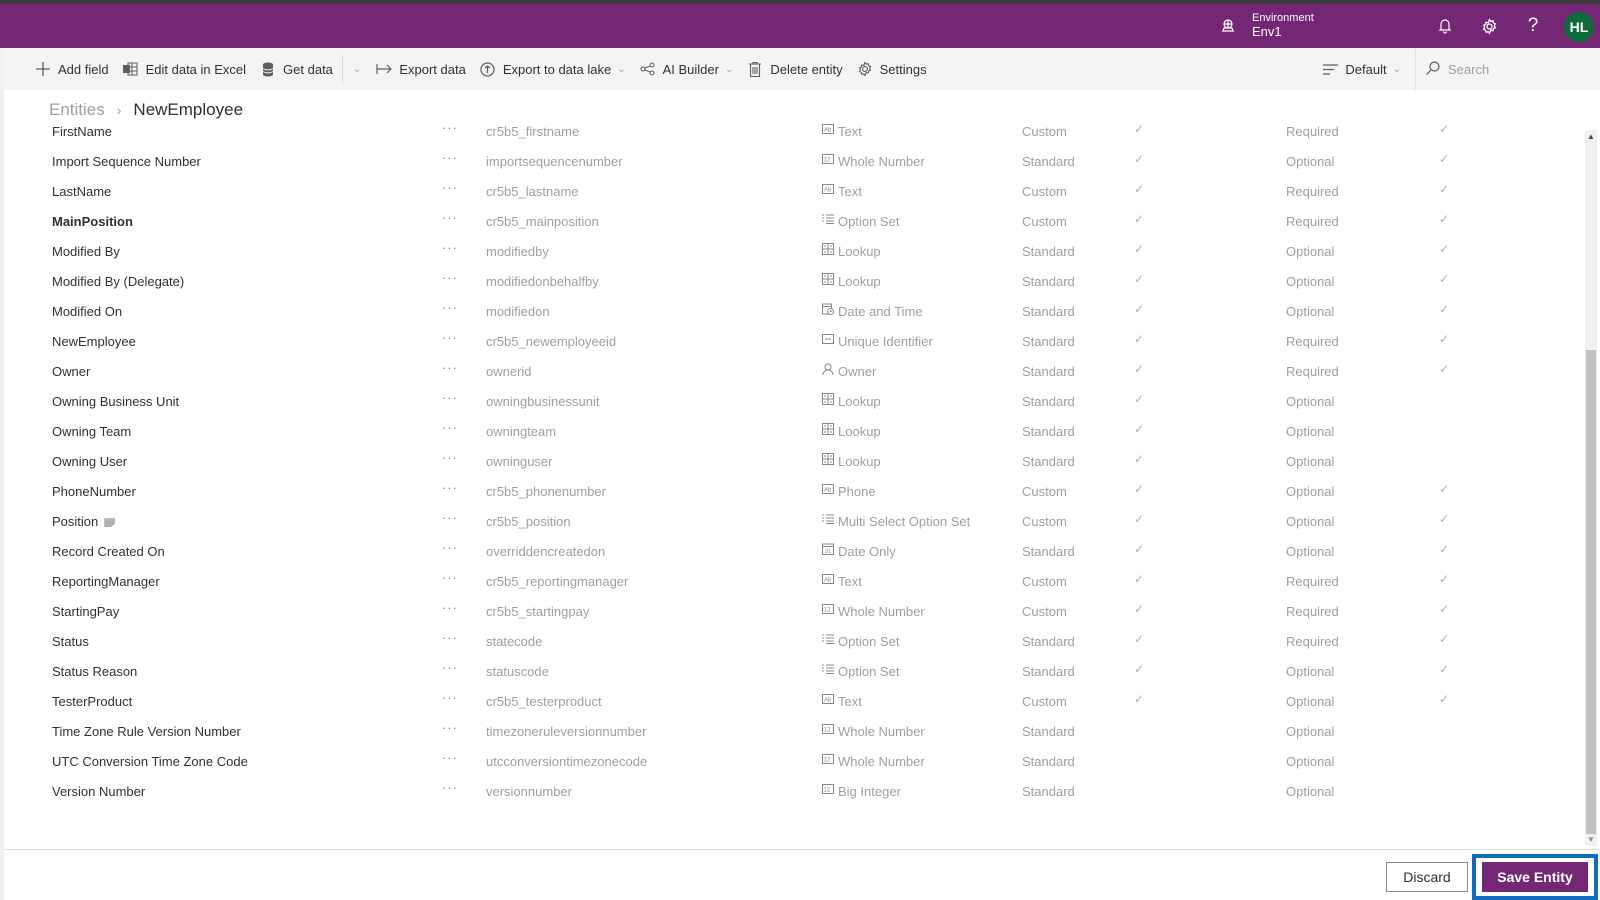 The image size is (1600, 900). What do you see at coordinates (94, 342) in the screenshot?
I see `field-display-name: NewEmployee` at bounding box center [94, 342].